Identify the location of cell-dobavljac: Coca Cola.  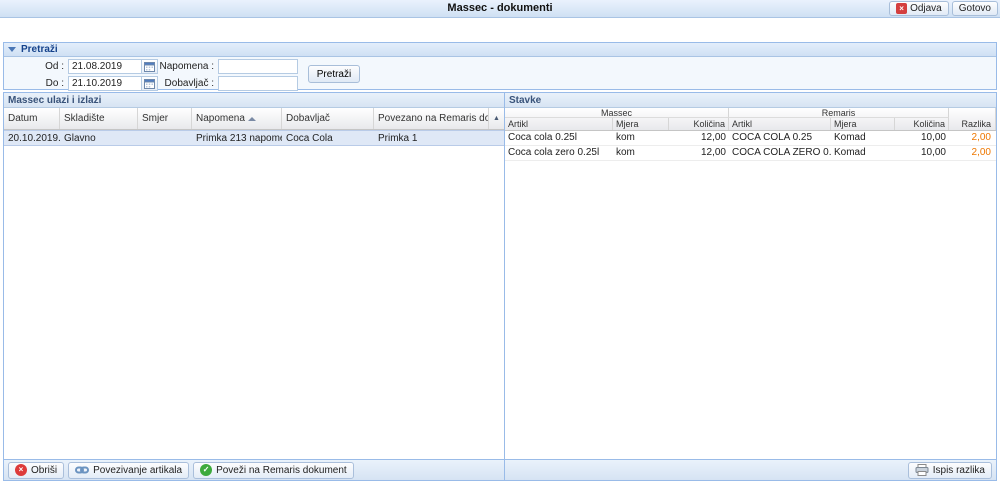
(309, 138).